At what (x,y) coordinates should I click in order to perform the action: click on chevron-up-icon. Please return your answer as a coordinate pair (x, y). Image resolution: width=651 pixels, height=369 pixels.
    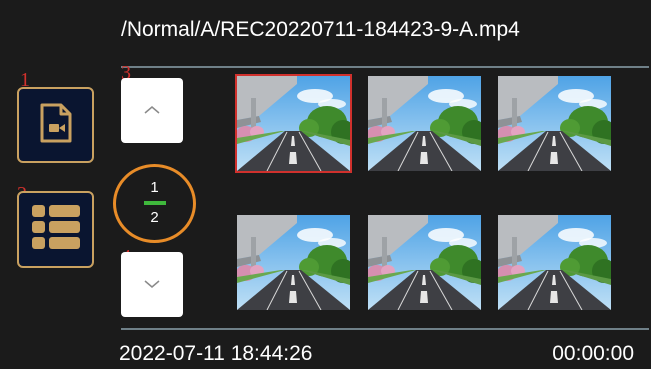
    Looking at the image, I should click on (152, 111).